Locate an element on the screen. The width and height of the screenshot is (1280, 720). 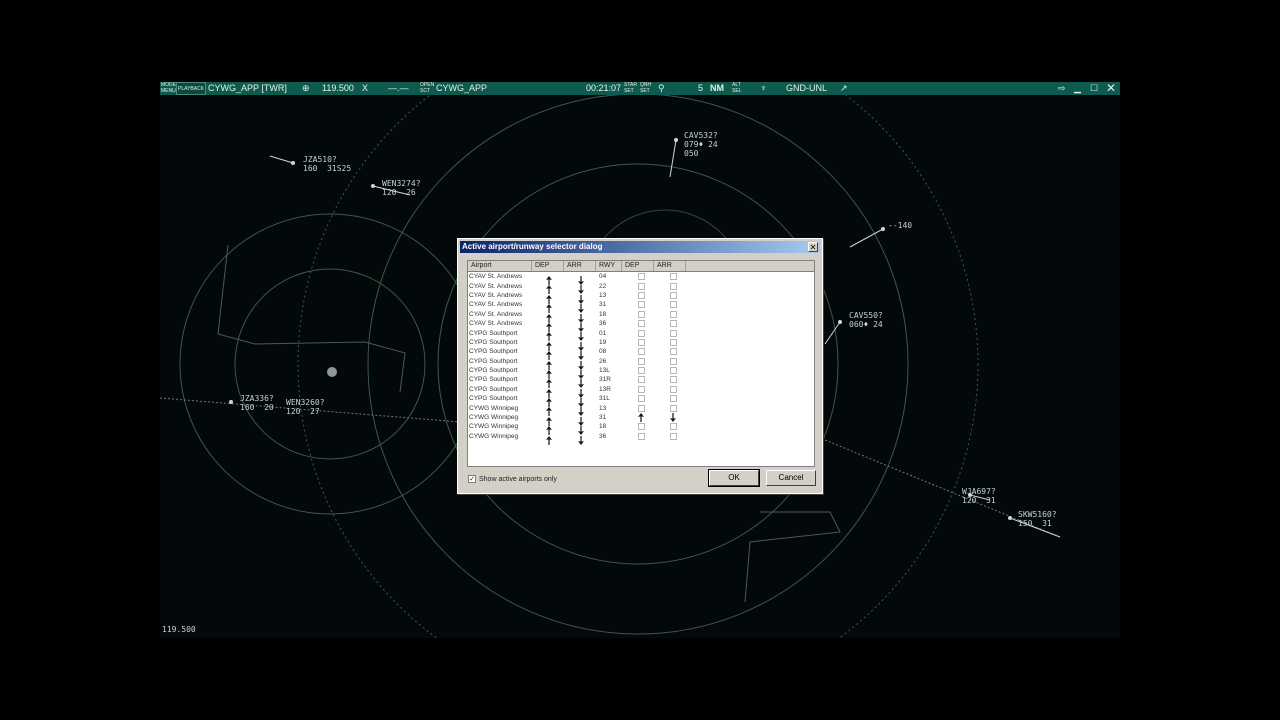
aircraft-tag: --140 is located at coordinates (900, 225).